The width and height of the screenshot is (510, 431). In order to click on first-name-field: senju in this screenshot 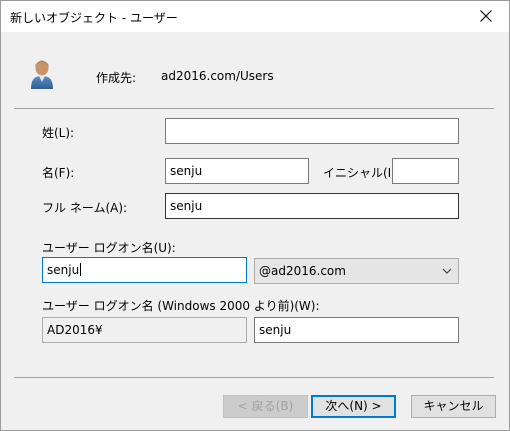, I will do `click(237, 171)`.